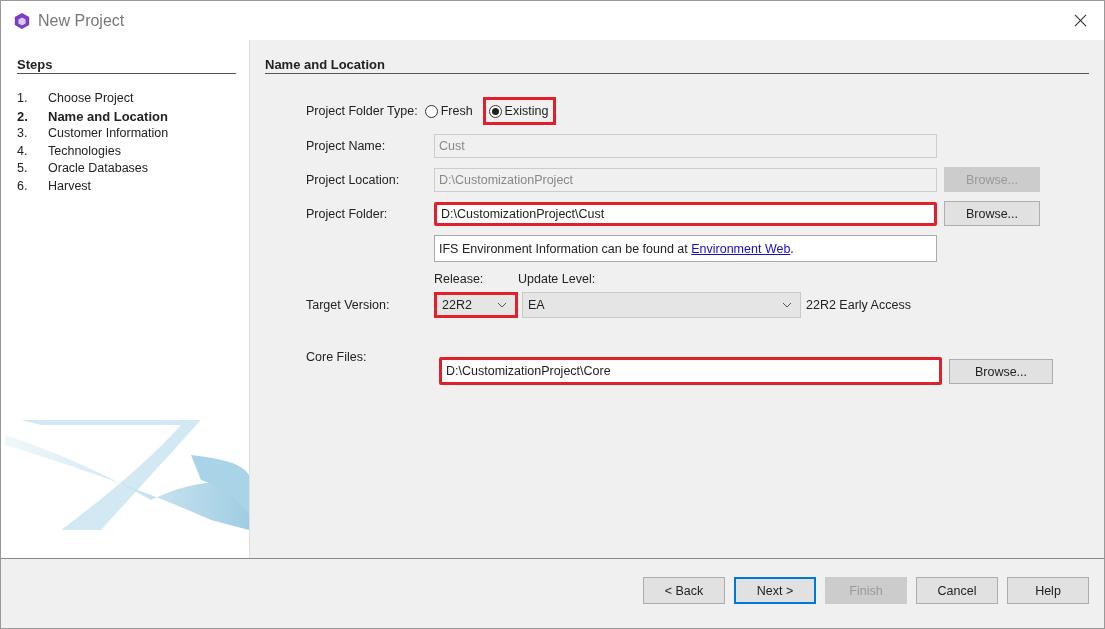 This screenshot has height=629, width=1105. I want to click on step-item: 3. Customer Information, so click(93, 133).